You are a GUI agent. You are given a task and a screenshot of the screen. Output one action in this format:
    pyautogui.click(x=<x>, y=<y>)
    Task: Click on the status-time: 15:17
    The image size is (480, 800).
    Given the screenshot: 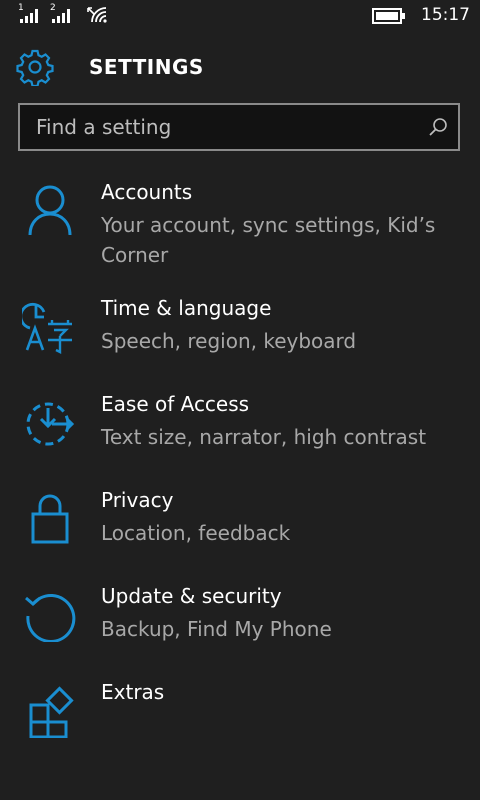 What is the action you would take?
    pyautogui.click(x=445, y=15)
    